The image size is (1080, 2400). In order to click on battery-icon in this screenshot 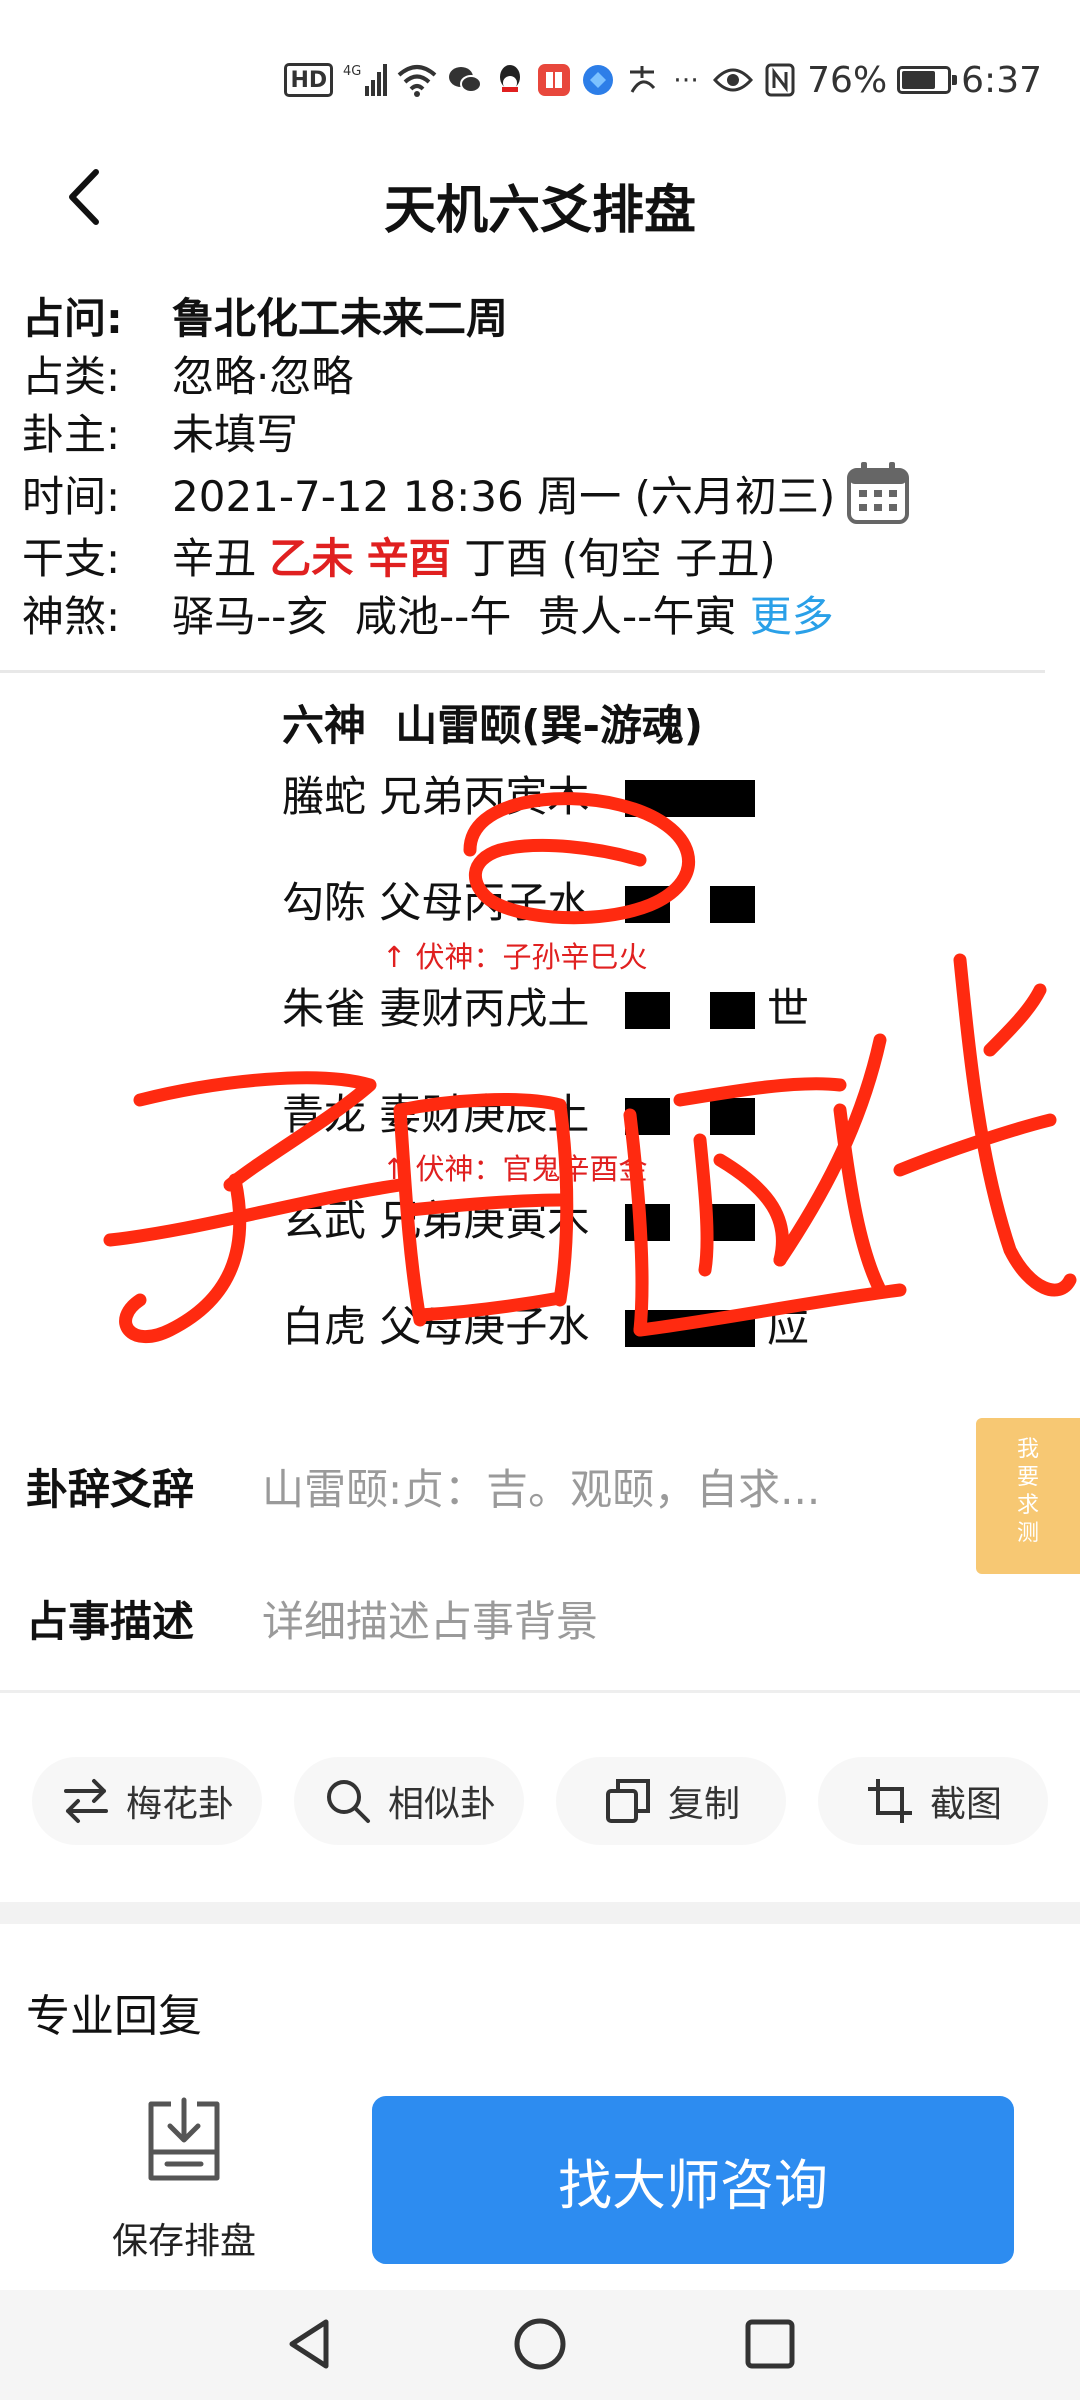, I will do `click(927, 80)`.